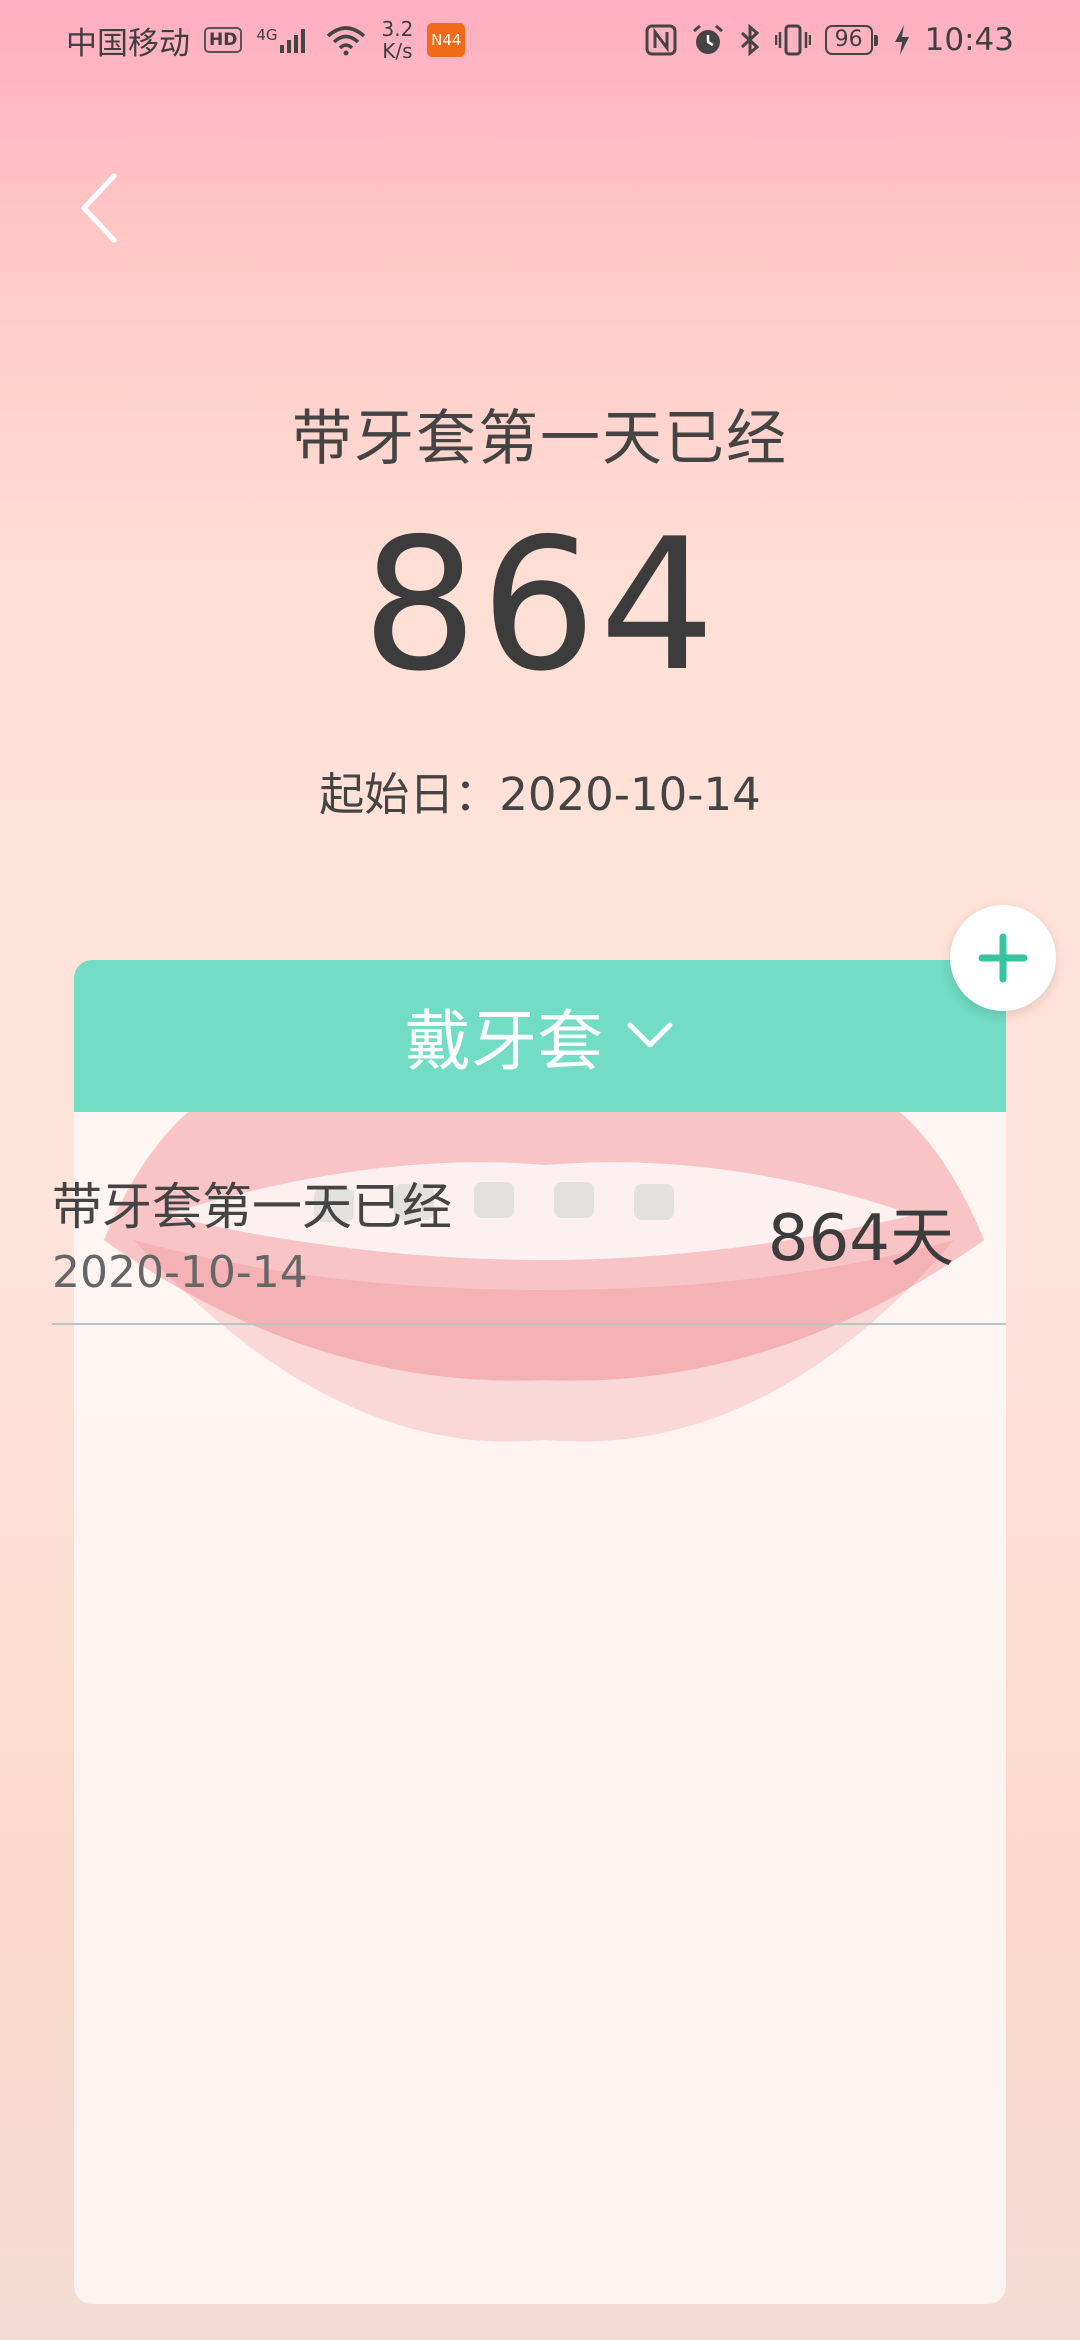 This screenshot has height=2340, width=1080. I want to click on chevron-down-icon, so click(650, 1035).